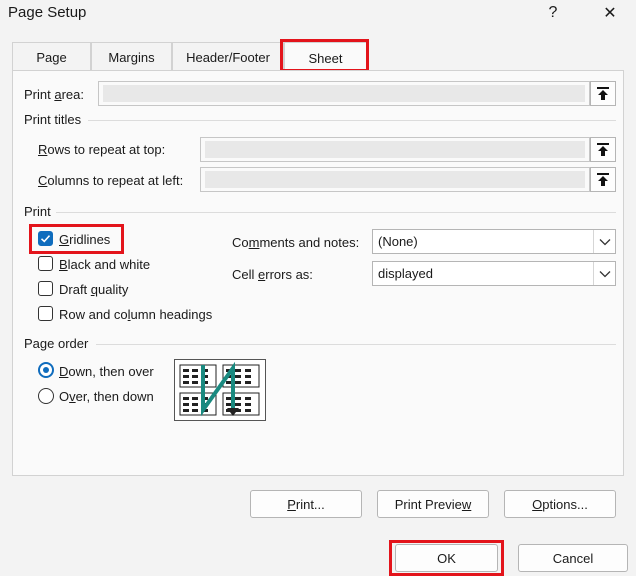 This screenshot has width=636, height=576. Describe the element at coordinates (228, 56) in the screenshot. I see `tab-header-footer: Header/Footer` at that location.